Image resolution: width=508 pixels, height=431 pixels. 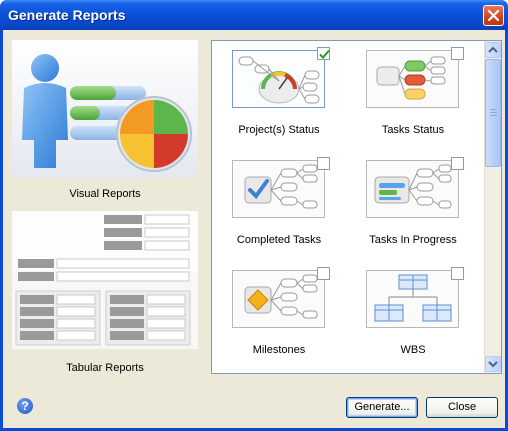 I want to click on report-label-tasks-status: Tasks Status, so click(x=413, y=130).